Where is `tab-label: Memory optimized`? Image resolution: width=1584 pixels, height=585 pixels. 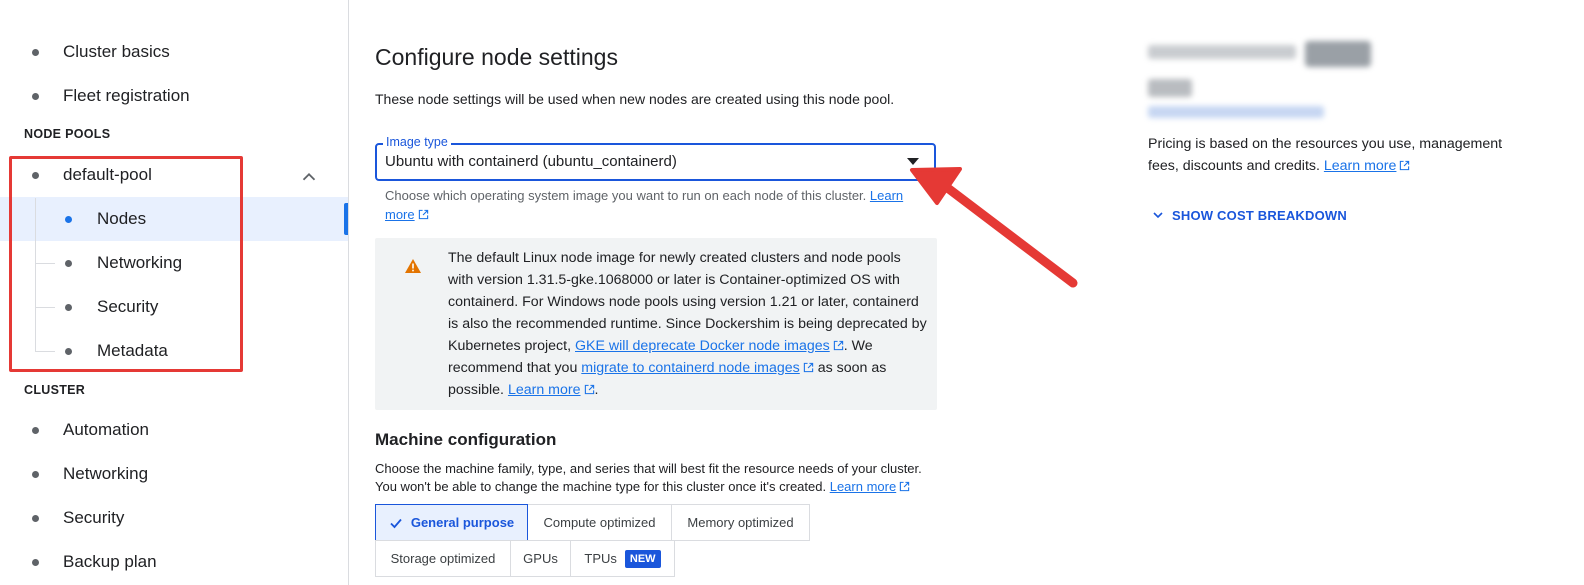 tab-label: Memory optimized is located at coordinates (740, 522).